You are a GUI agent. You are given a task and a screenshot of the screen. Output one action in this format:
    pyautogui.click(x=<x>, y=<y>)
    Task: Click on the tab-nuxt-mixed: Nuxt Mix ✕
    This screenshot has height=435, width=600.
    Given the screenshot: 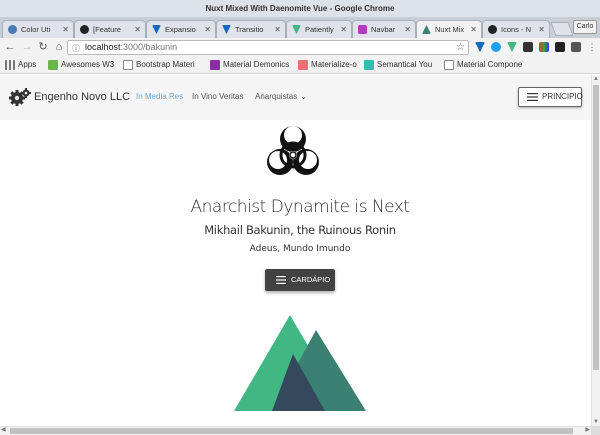 What is the action you would take?
    pyautogui.click(x=449, y=29)
    